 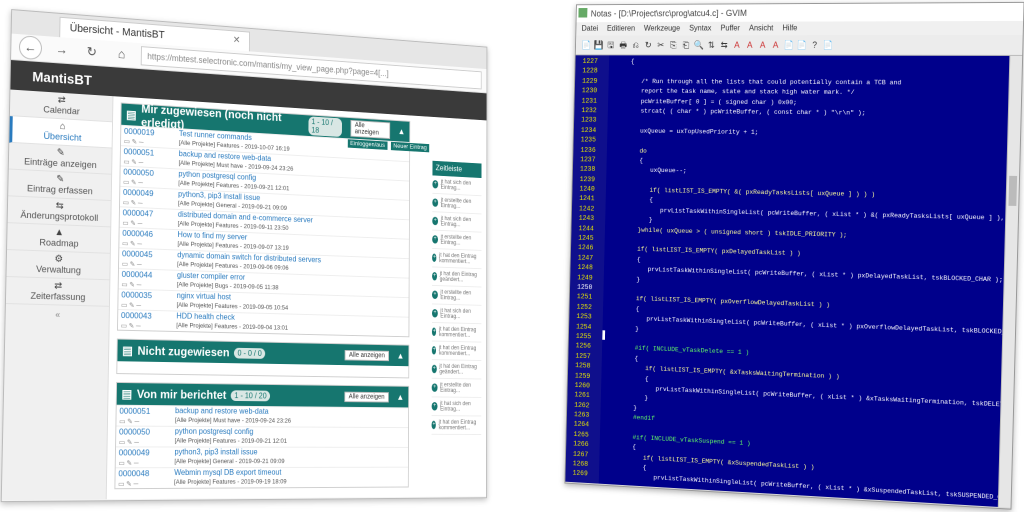 What do you see at coordinates (662, 28) in the screenshot?
I see `menu-item: Werkzeuge` at bounding box center [662, 28].